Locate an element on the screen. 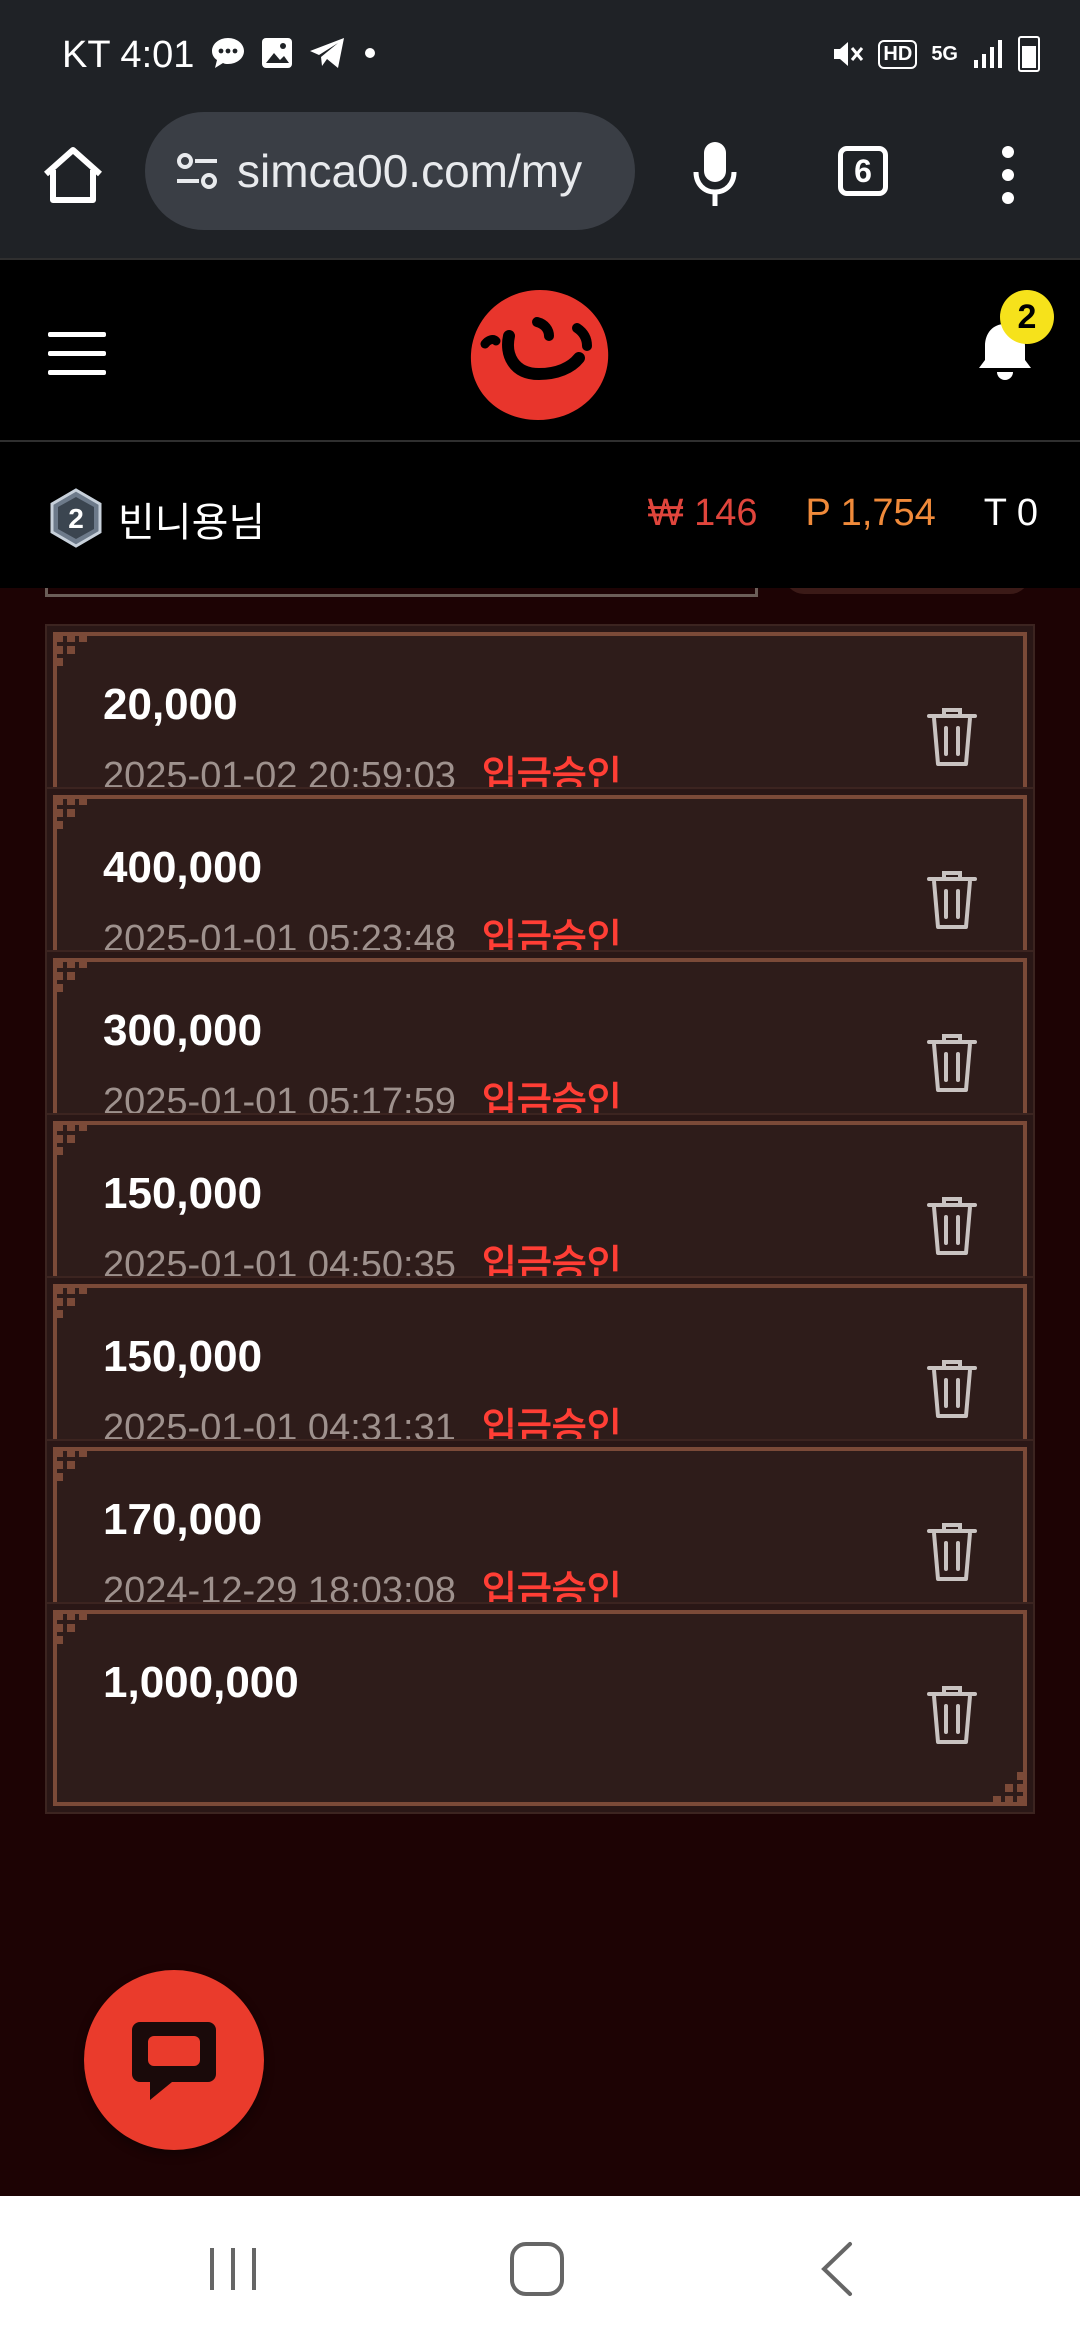 The width and height of the screenshot is (1080, 2340). navigation-bar is located at coordinates (540, 2268).